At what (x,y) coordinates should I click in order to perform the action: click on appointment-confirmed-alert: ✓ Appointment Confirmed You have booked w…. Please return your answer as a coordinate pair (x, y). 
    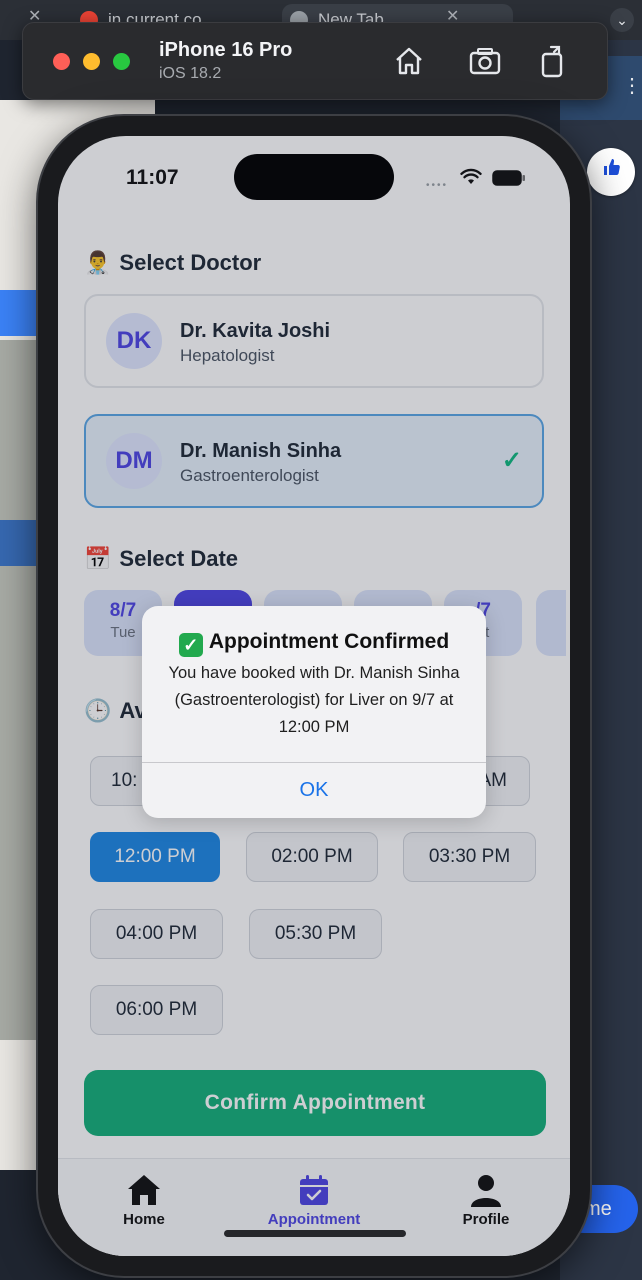
    Looking at the image, I should click on (314, 712).